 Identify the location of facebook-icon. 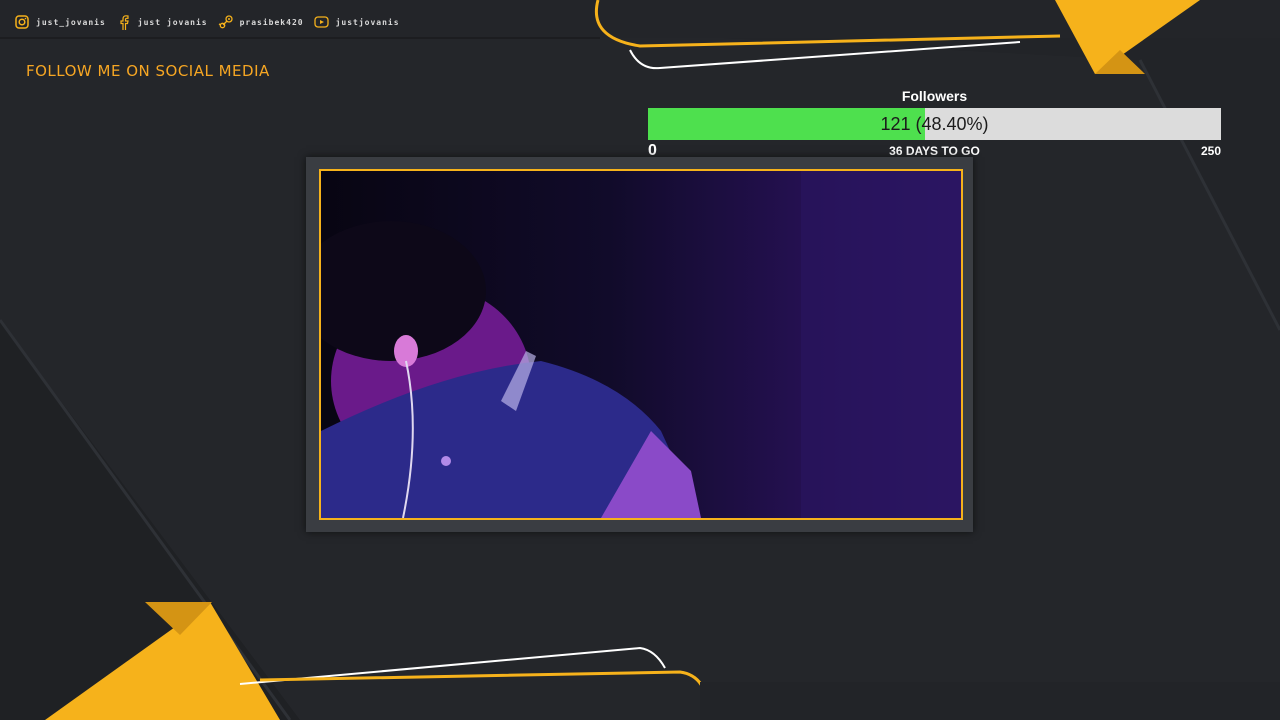
(124, 22).